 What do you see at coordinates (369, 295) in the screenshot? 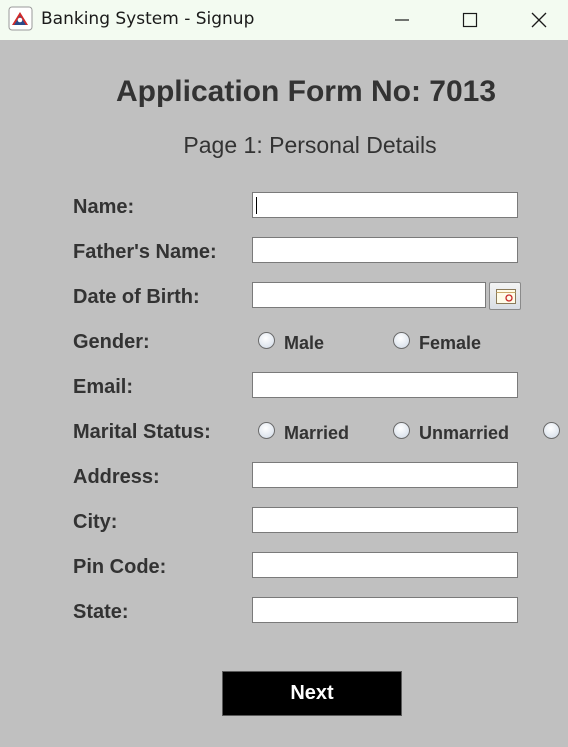
I see `dob-input` at bounding box center [369, 295].